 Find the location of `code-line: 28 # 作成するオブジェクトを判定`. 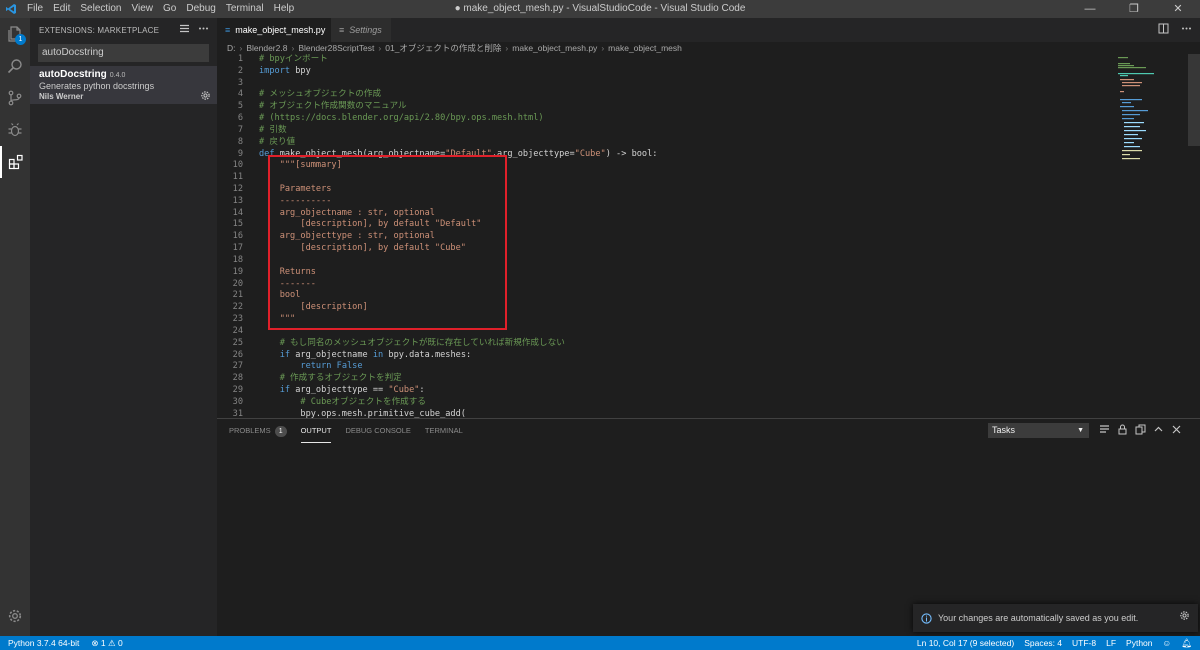

code-line: 28 # 作成するオブジェクトを判定 is located at coordinates (664, 379).